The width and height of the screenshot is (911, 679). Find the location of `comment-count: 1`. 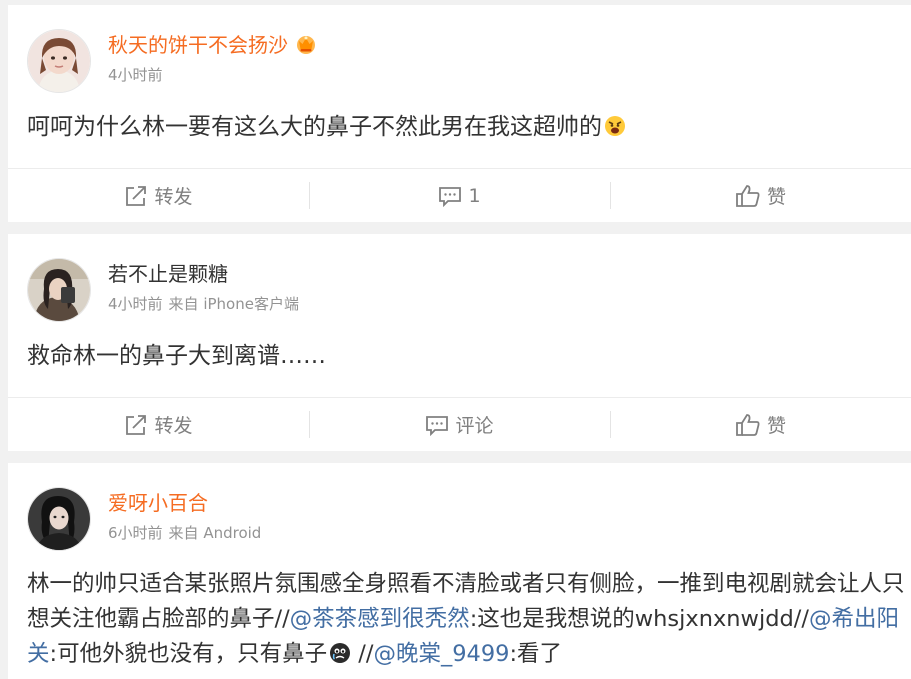

comment-count: 1 is located at coordinates (474, 195).